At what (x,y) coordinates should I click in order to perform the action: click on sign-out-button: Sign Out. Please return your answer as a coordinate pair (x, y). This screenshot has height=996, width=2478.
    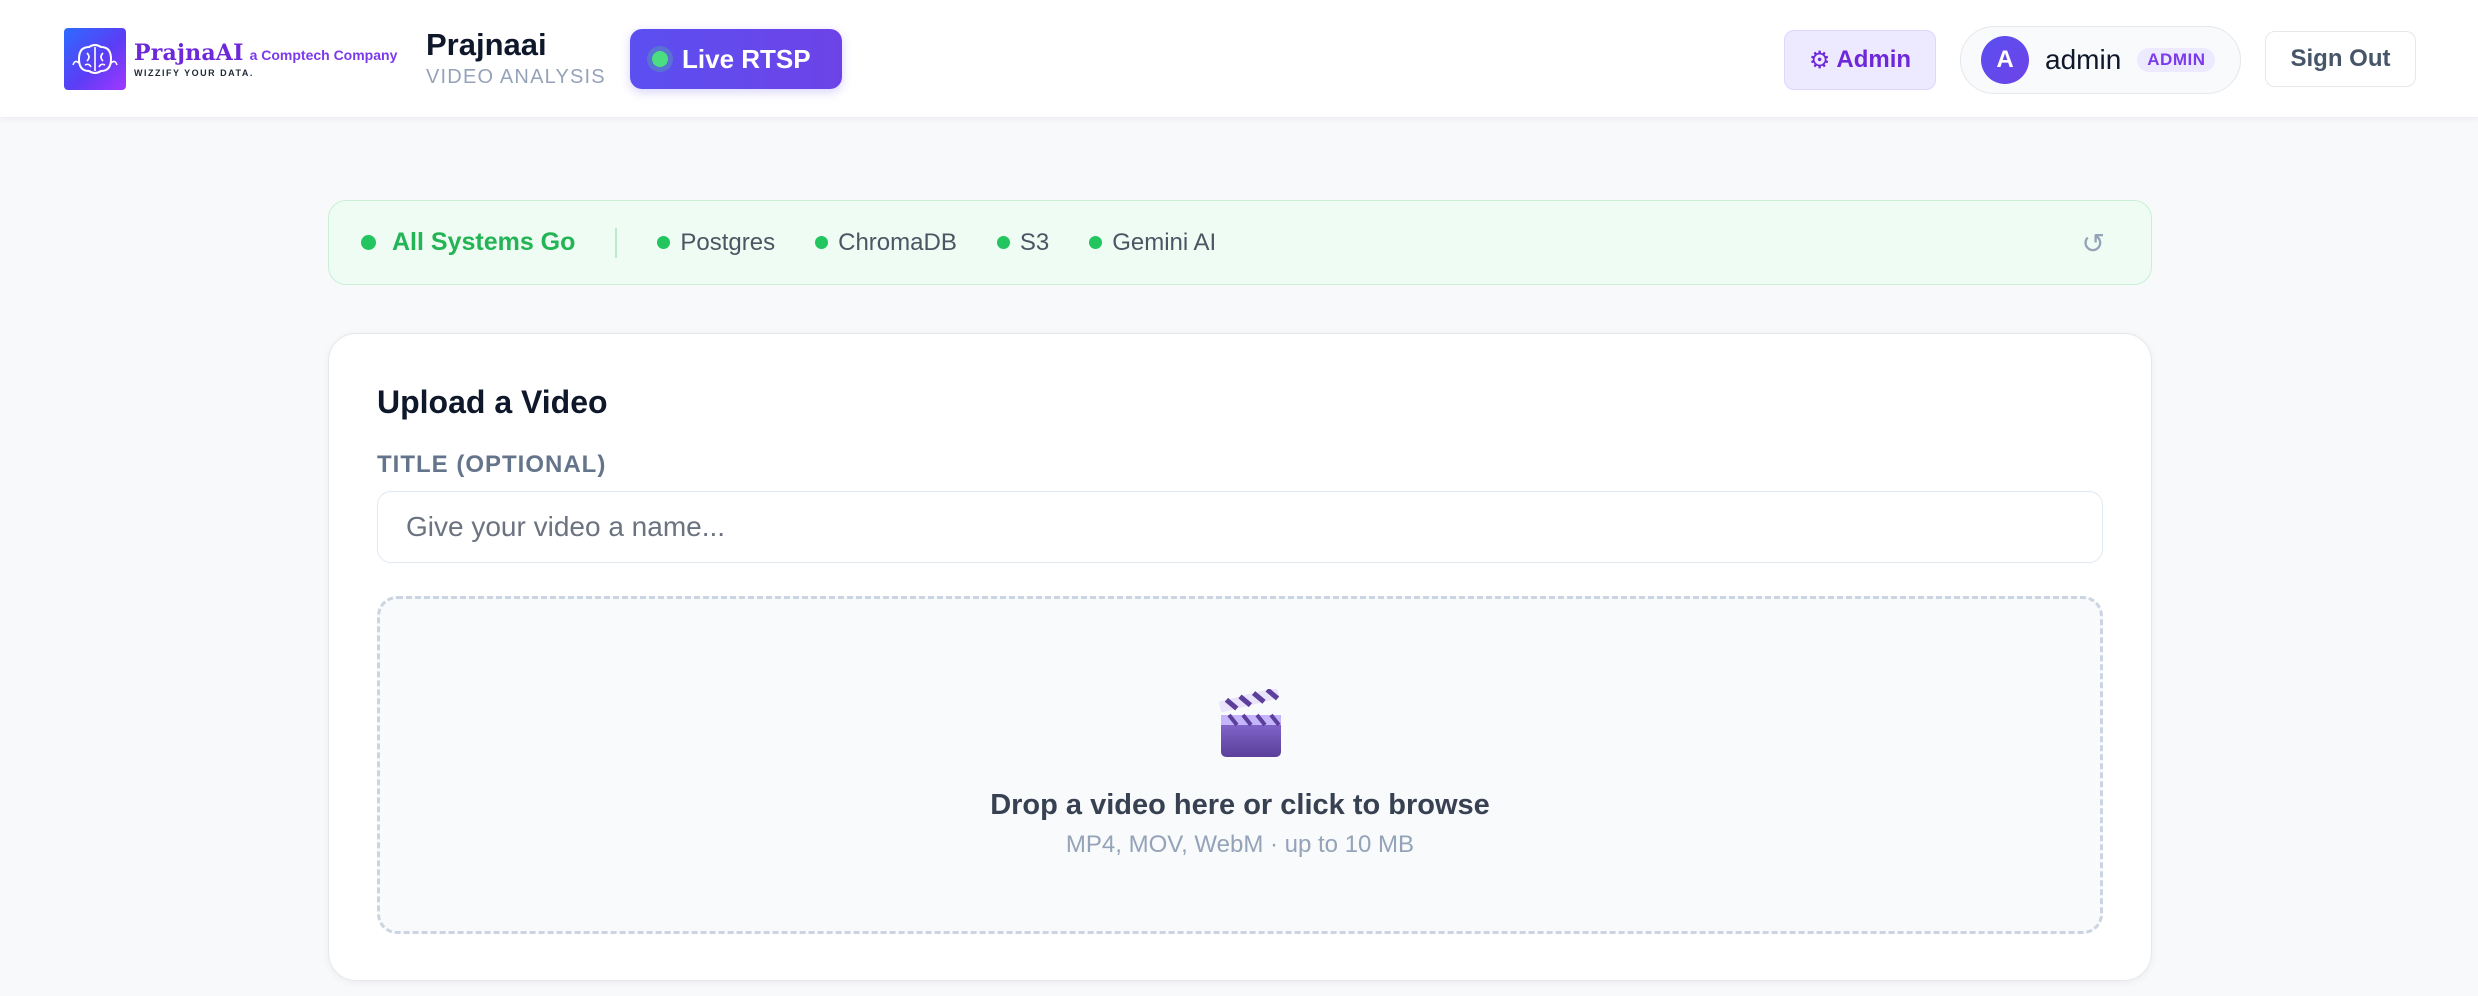
    Looking at the image, I should click on (2340, 59).